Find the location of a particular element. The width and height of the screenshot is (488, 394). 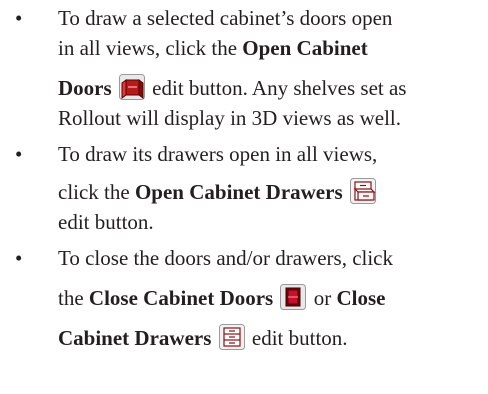

text-segment: click the is located at coordinates (96, 192).